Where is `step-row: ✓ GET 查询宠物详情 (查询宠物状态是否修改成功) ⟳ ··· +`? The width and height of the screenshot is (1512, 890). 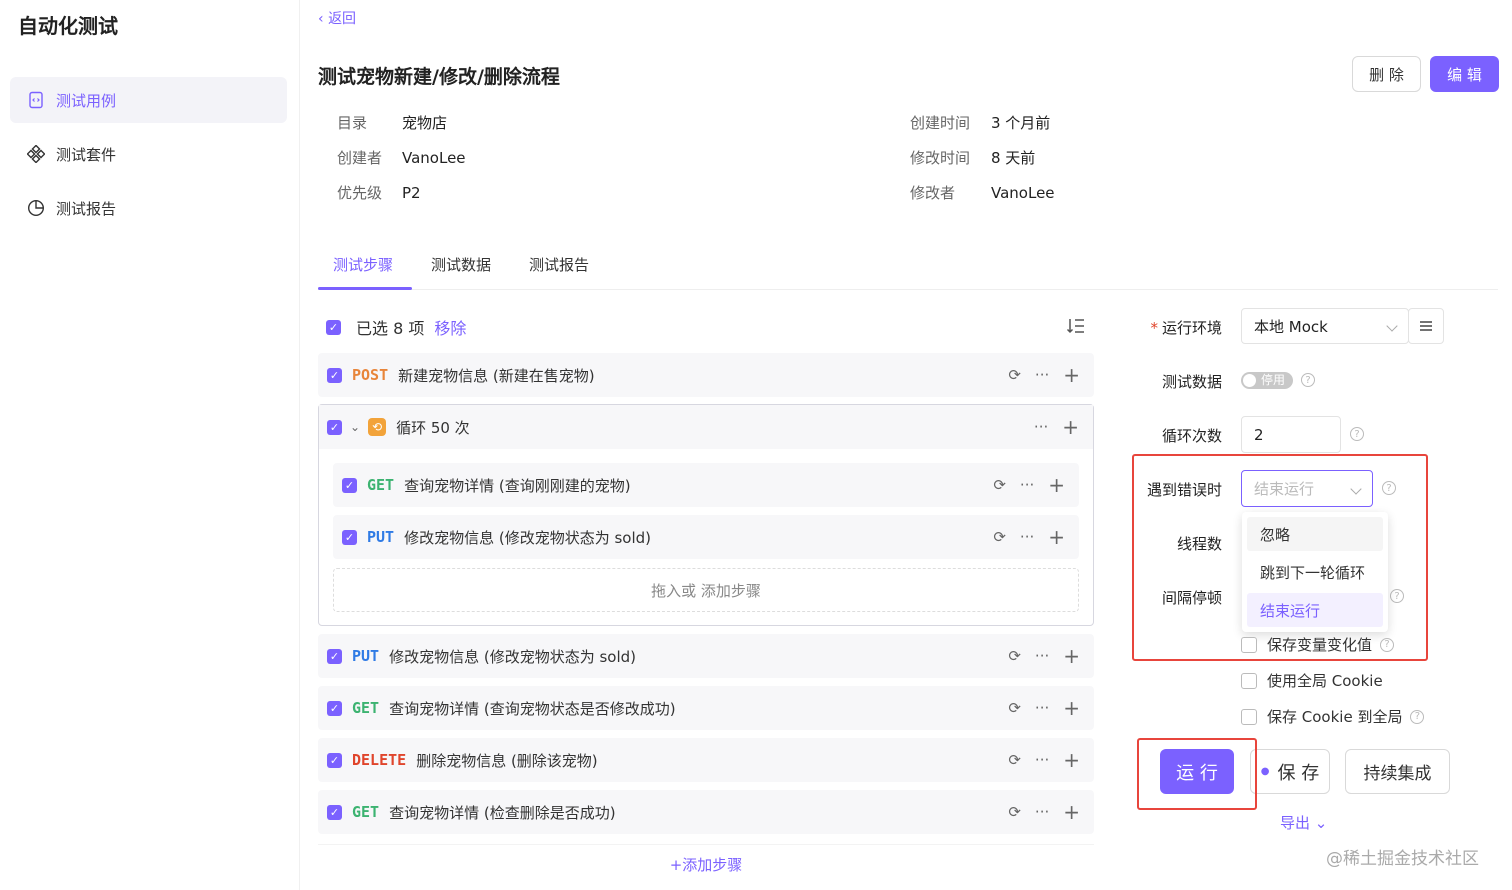 step-row: ✓ GET 查询宠物详情 (查询宠物状态是否修改成功) ⟳ ··· + is located at coordinates (706, 708).